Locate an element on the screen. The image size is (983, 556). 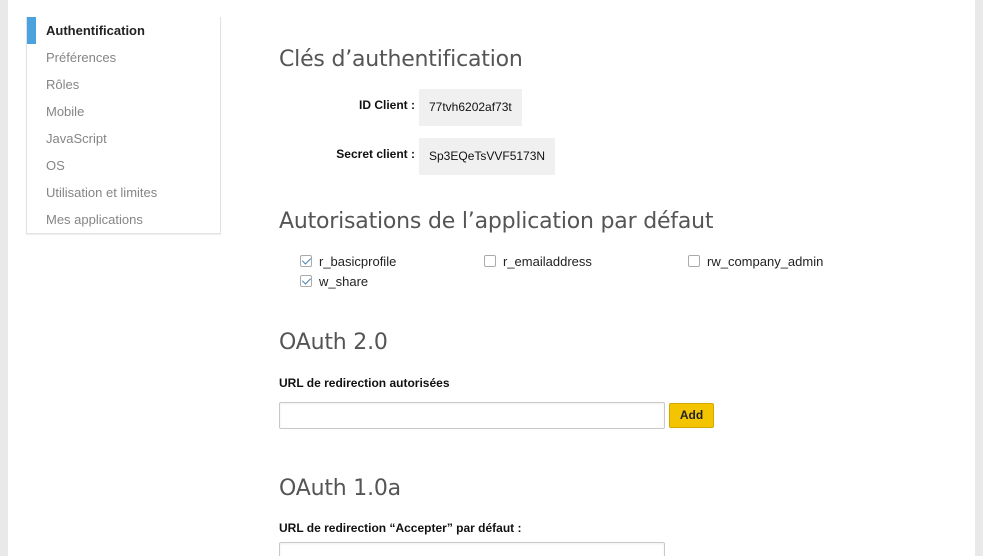
oauth1-title: OAuth 1.0a is located at coordinates (340, 488).